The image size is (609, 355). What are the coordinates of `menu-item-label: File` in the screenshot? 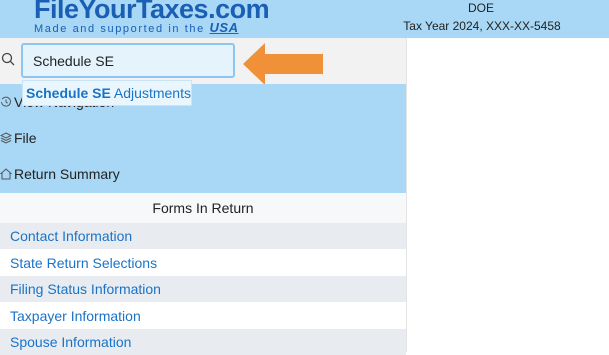 It's located at (25, 138).